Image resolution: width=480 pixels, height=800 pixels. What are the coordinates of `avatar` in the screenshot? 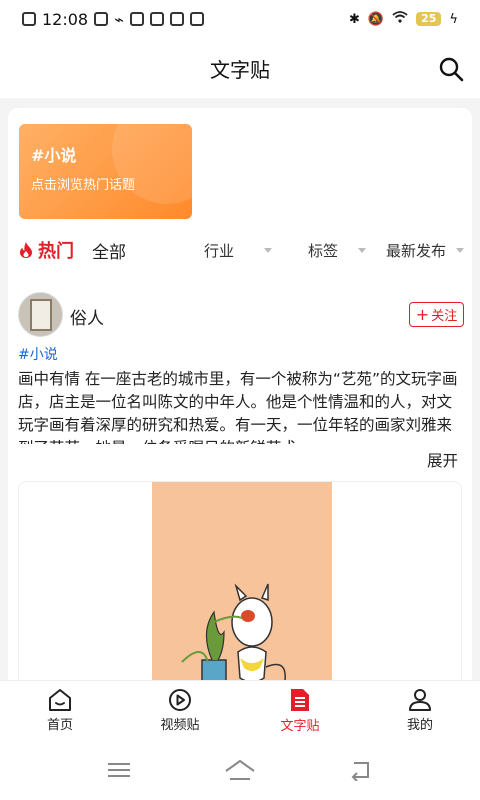 It's located at (40, 314).